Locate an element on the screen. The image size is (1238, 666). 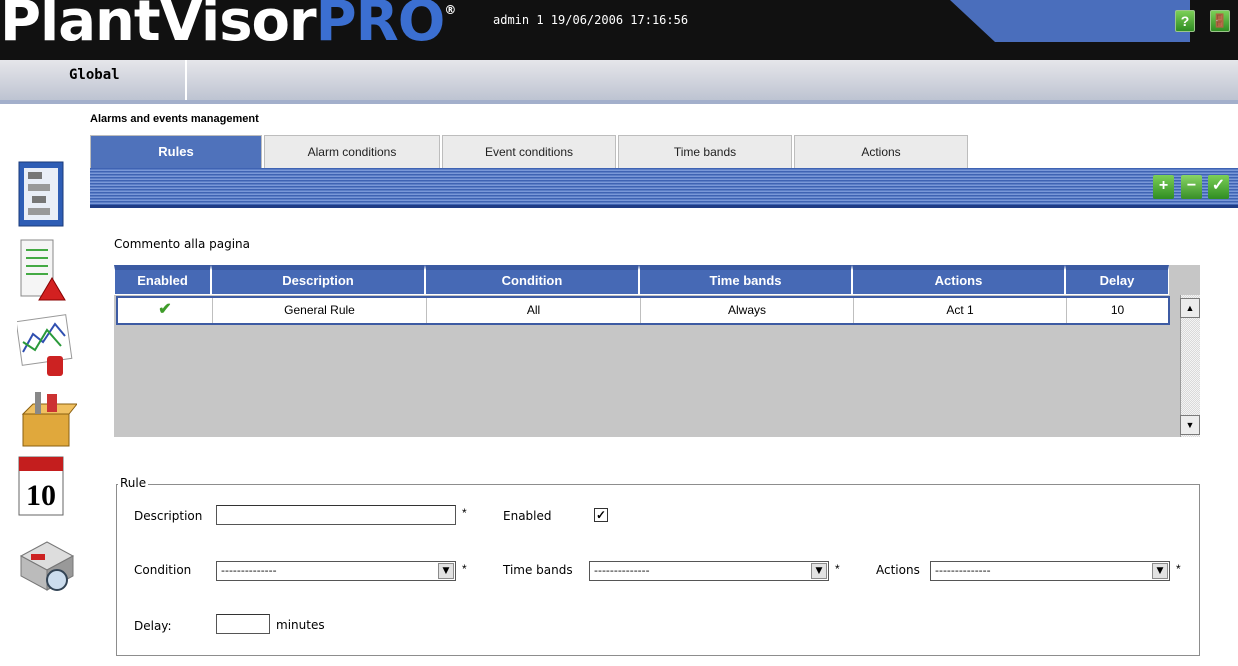
column-header-enabled: Enabled is located at coordinates (162, 280).